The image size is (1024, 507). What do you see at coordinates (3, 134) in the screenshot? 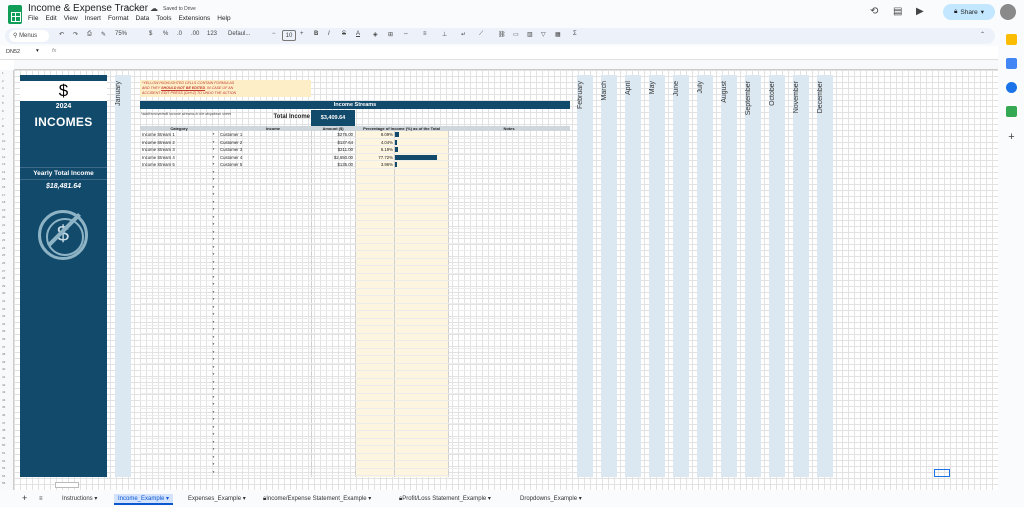
I see `row-number: 9` at bounding box center [3, 134].